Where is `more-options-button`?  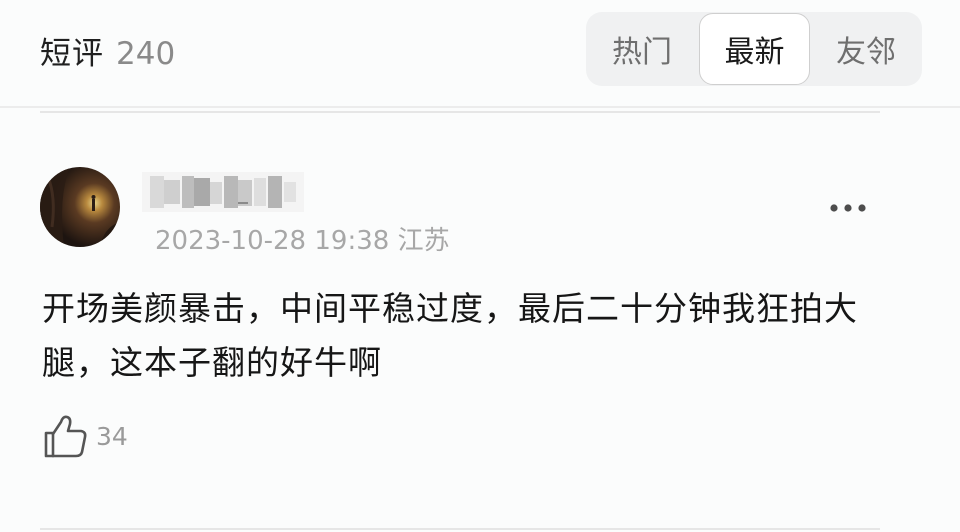 more-options-button is located at coordinates (848, 208).